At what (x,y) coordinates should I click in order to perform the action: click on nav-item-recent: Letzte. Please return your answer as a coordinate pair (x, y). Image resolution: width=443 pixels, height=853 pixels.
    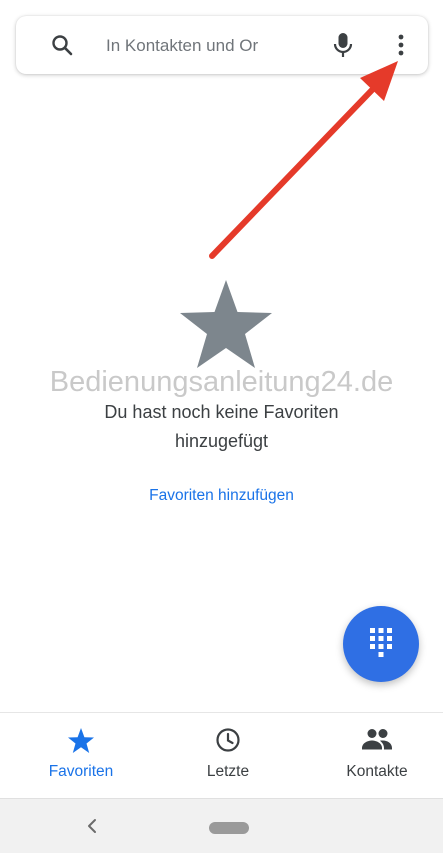
    Looking at the image, I should click on (228, 756).